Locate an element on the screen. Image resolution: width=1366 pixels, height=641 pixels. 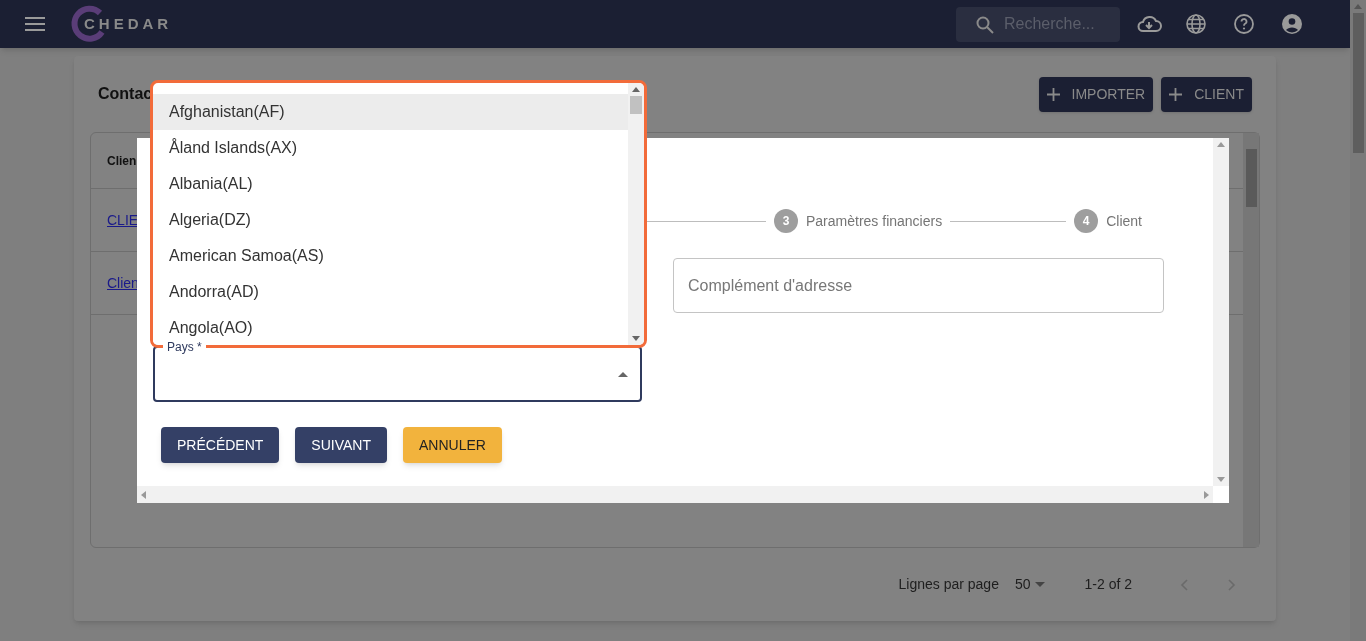
address-field: Complément d'adresse is located at coordinates (918, 285).